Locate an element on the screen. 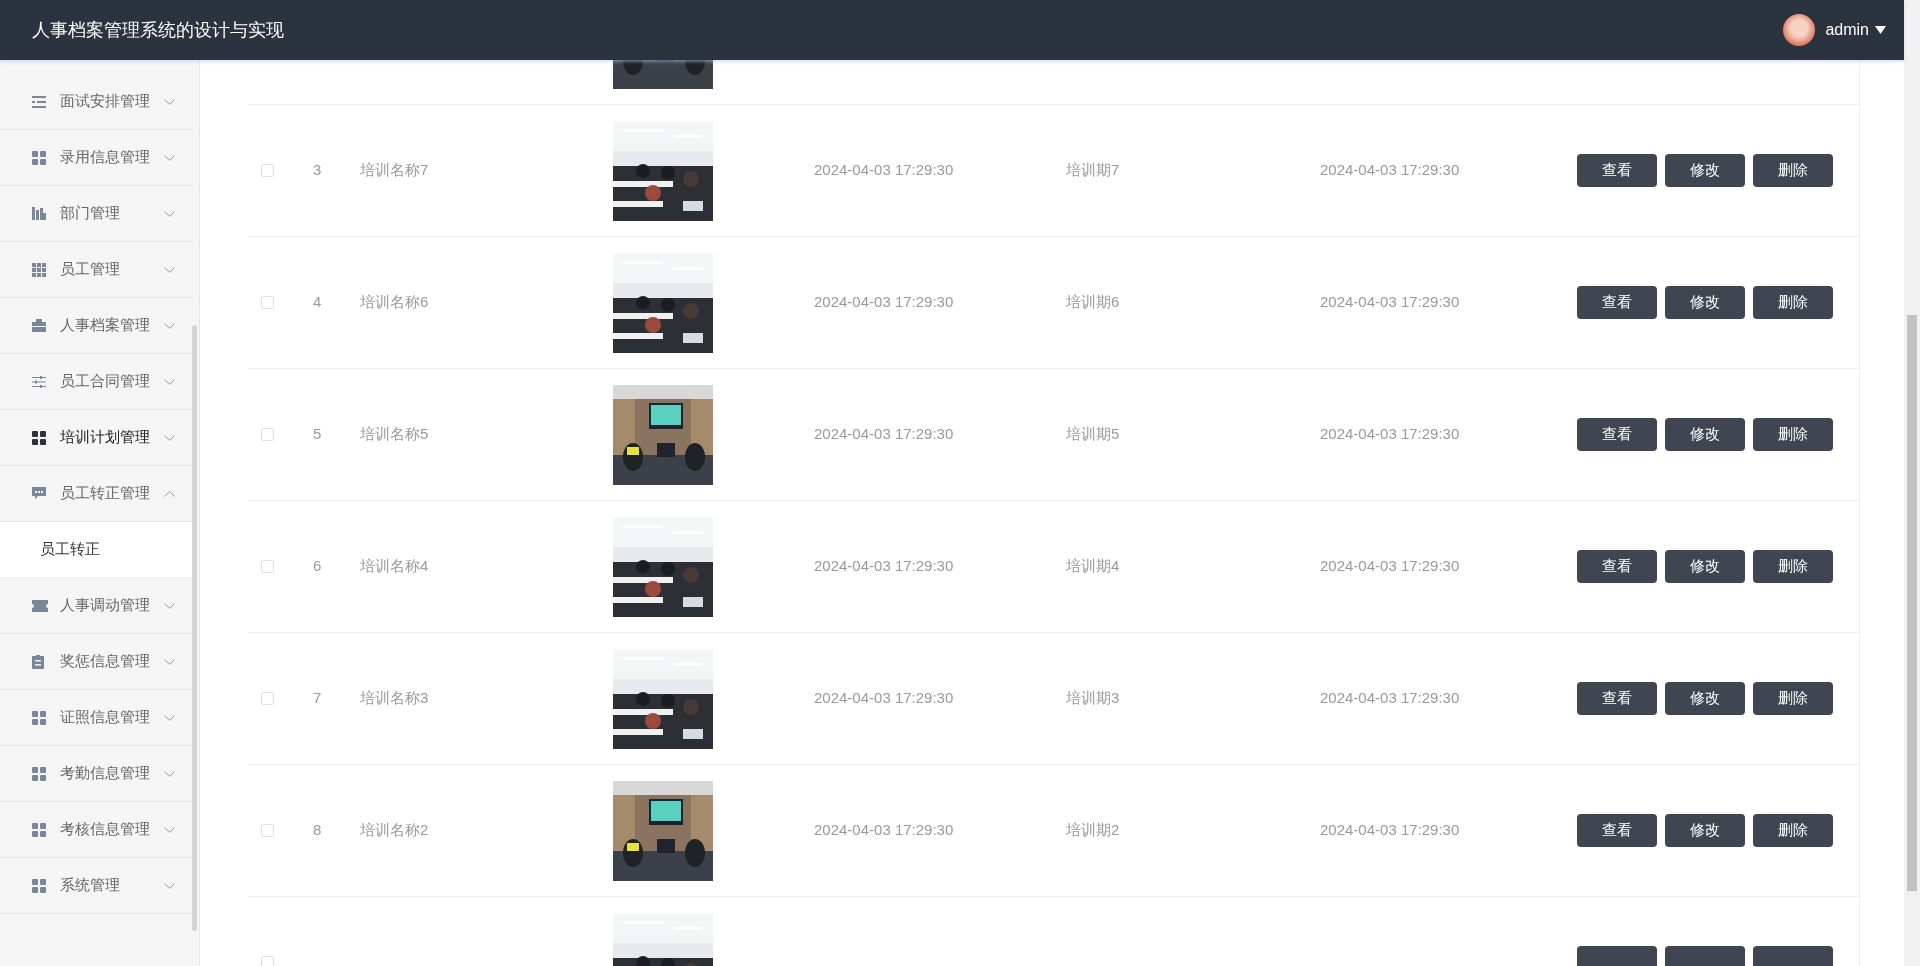 This screenshot has height=966, width=1920. row-number: 8 is located at coordinates (317, 830).